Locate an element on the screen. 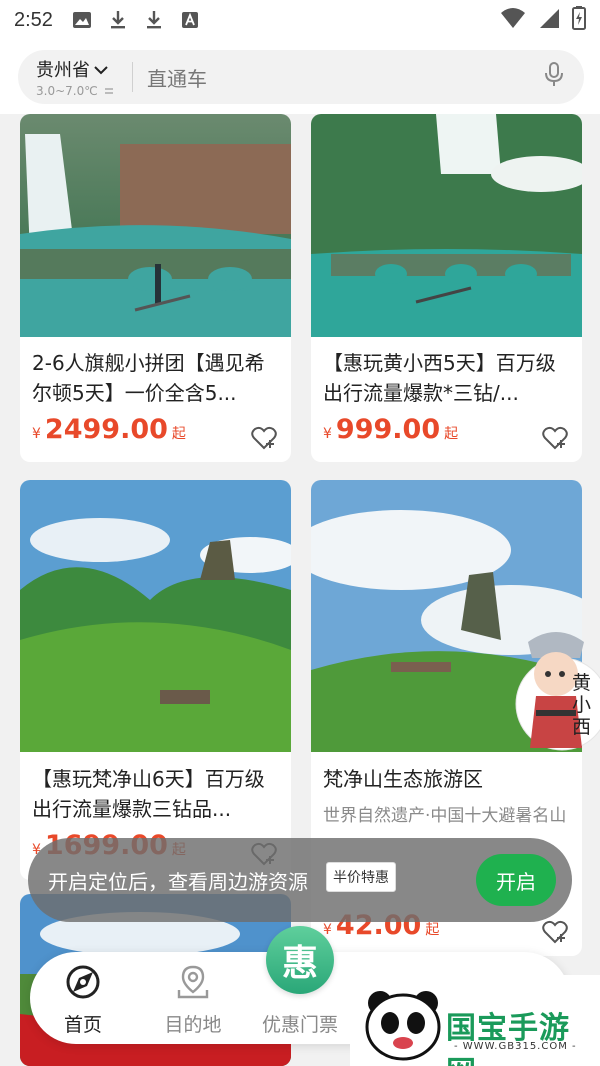 This screenshot has height=1066, width=600. search-bar: 贵州省 3.0~7.0℃ 直通车 is located at coordinates (301, 77).